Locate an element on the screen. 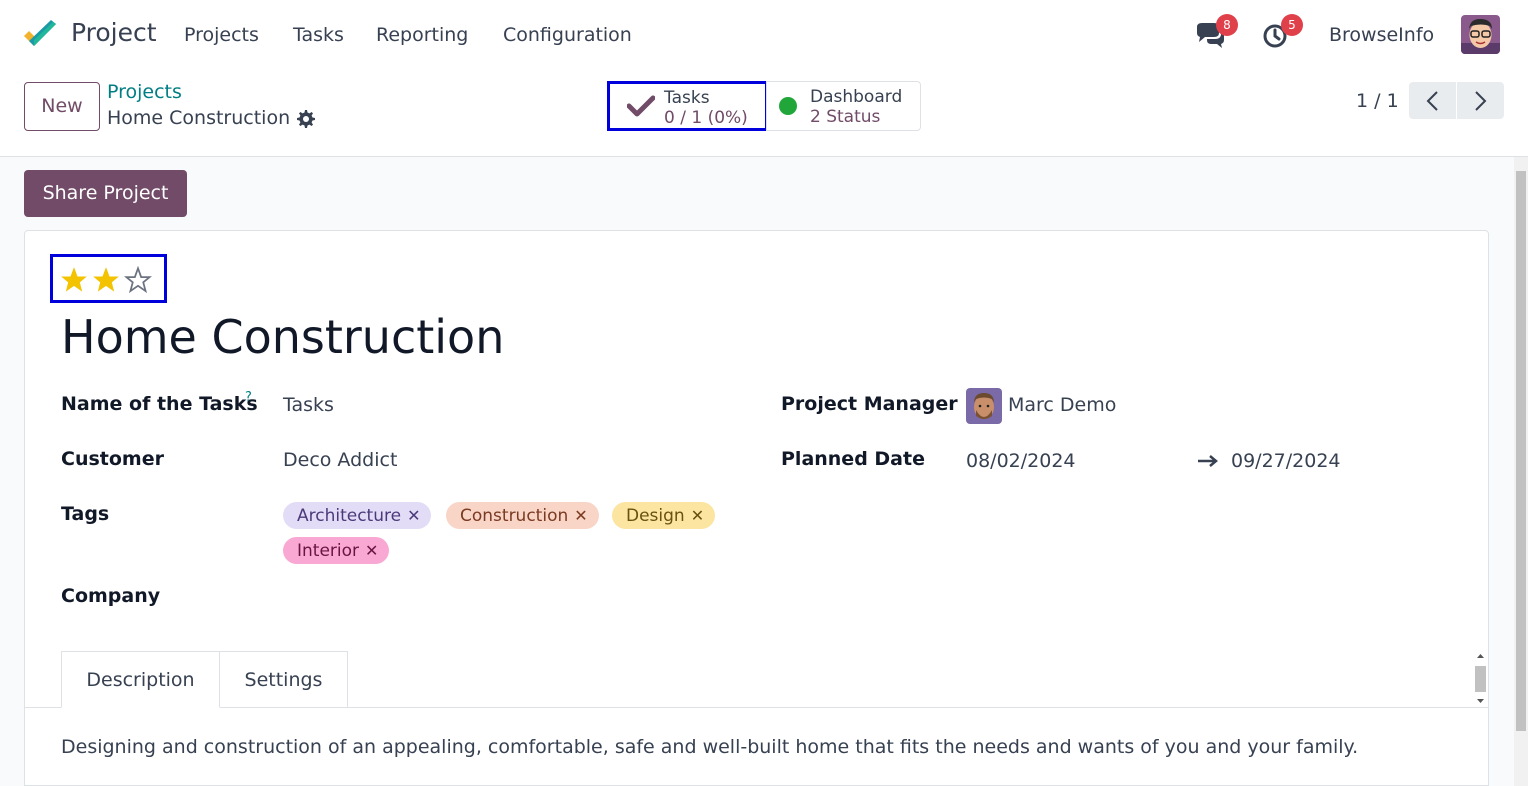  messages-badge: 8 is located at coordinates (1227, 25).